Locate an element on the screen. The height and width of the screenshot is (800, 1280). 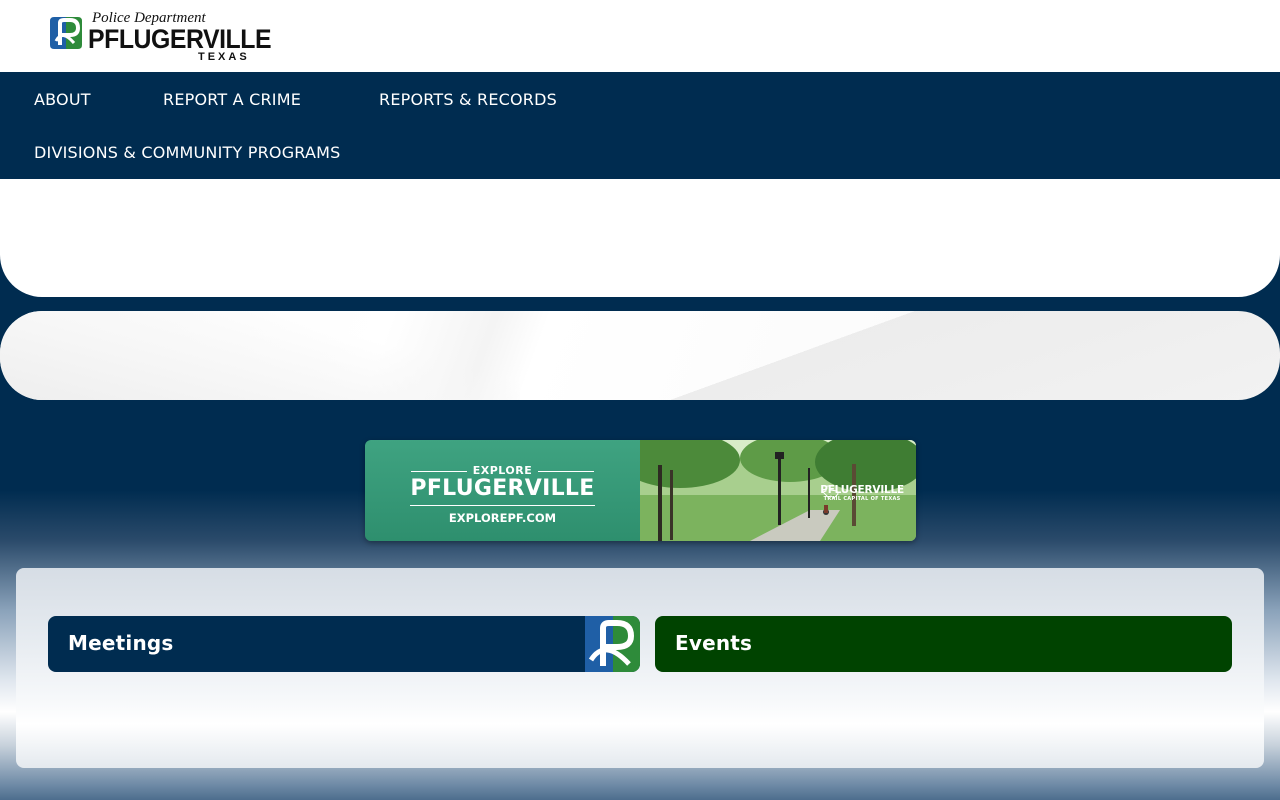
hero-band-bottom is located at coordinates (640, 355).